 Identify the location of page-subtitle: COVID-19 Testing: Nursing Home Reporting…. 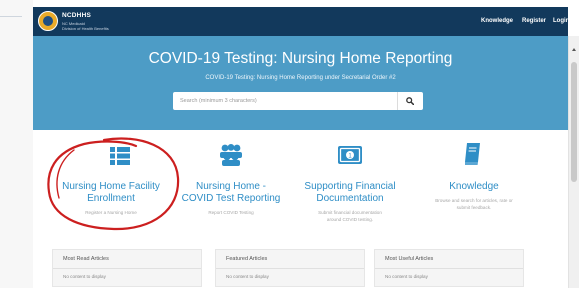
(300, 78).